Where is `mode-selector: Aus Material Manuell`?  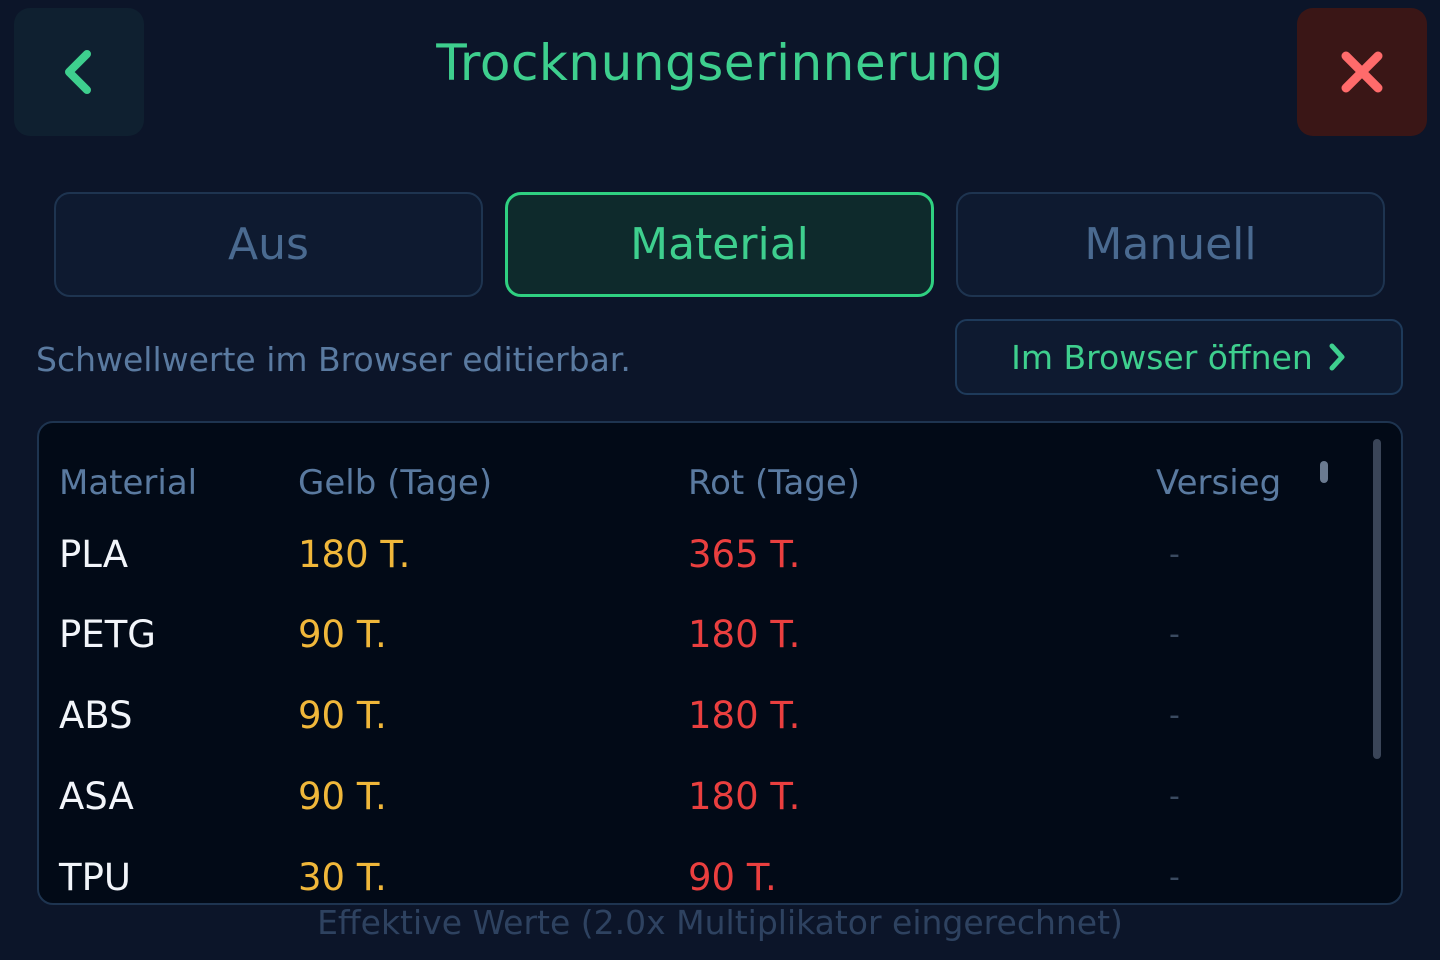 mode-selector: Aus Material Manuell is located at coordinates (719, 245).